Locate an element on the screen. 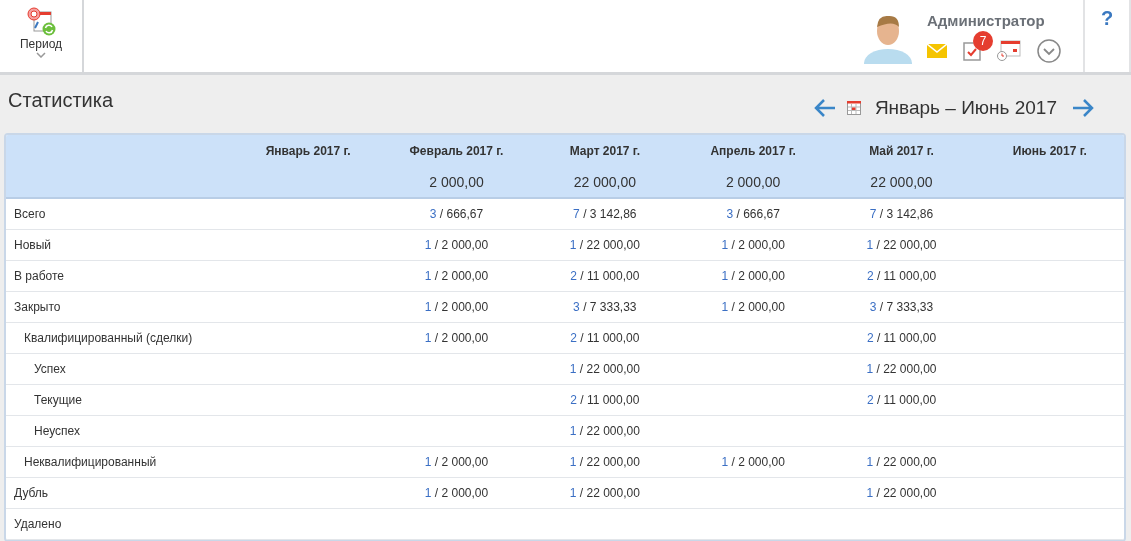 This screenshot has width=1131, height=541. tasks-icon is located at coordinates (972, 50).